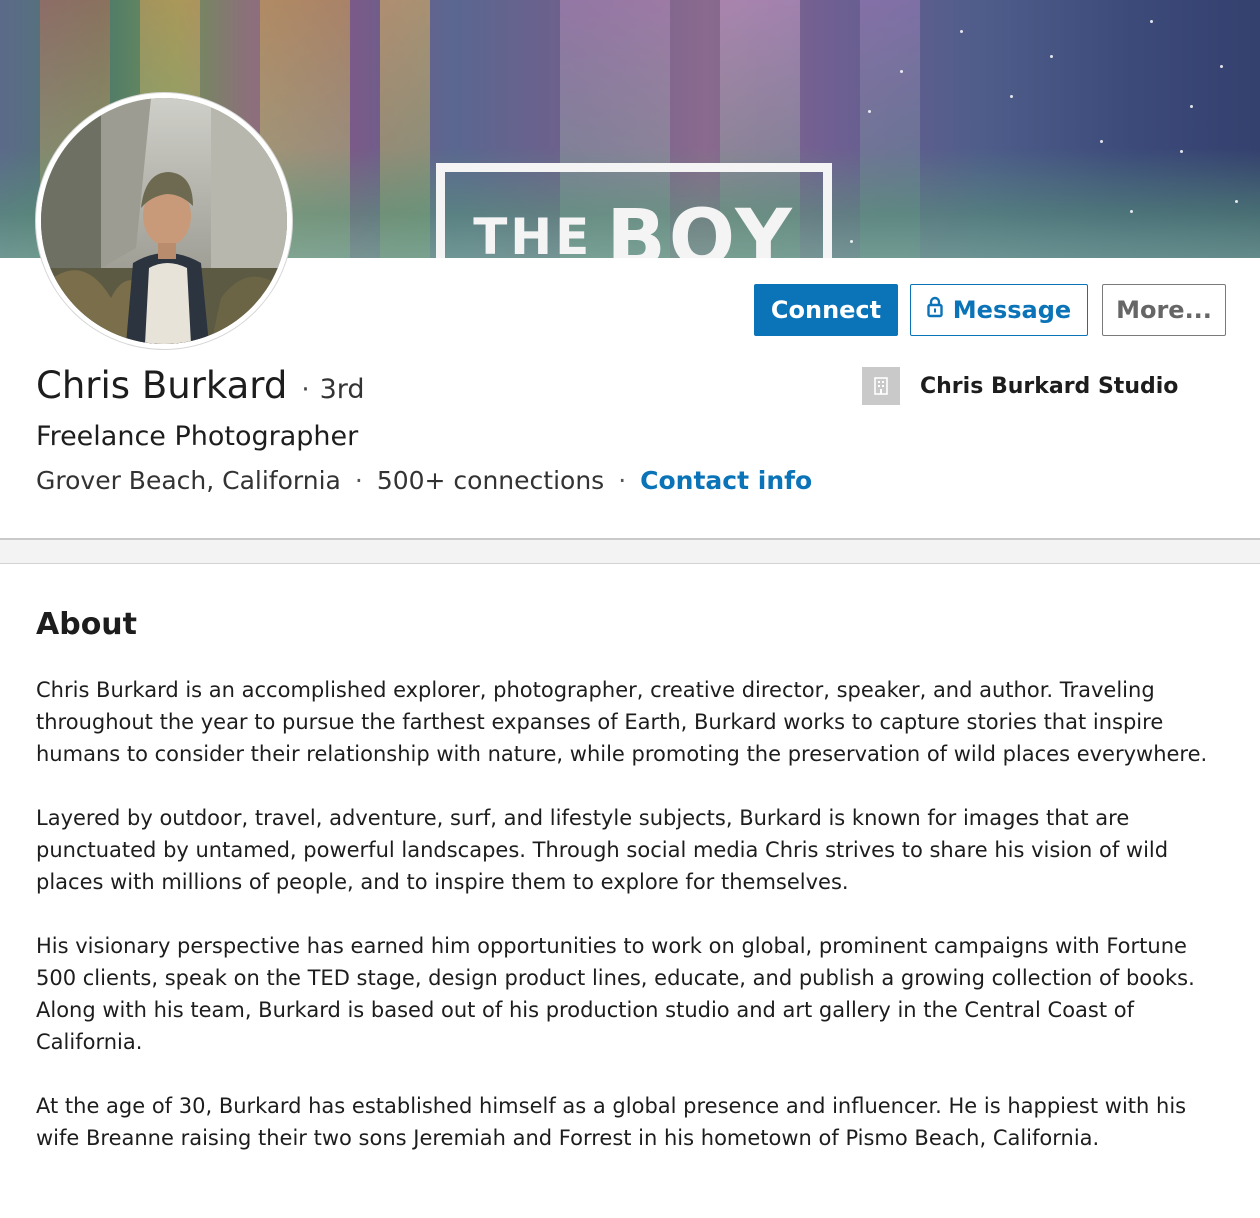 This screenshot has height=1218, width=1260. Describe the element at coordinates (935, 310) in the screenshot. I see `lock-icon` at that location.